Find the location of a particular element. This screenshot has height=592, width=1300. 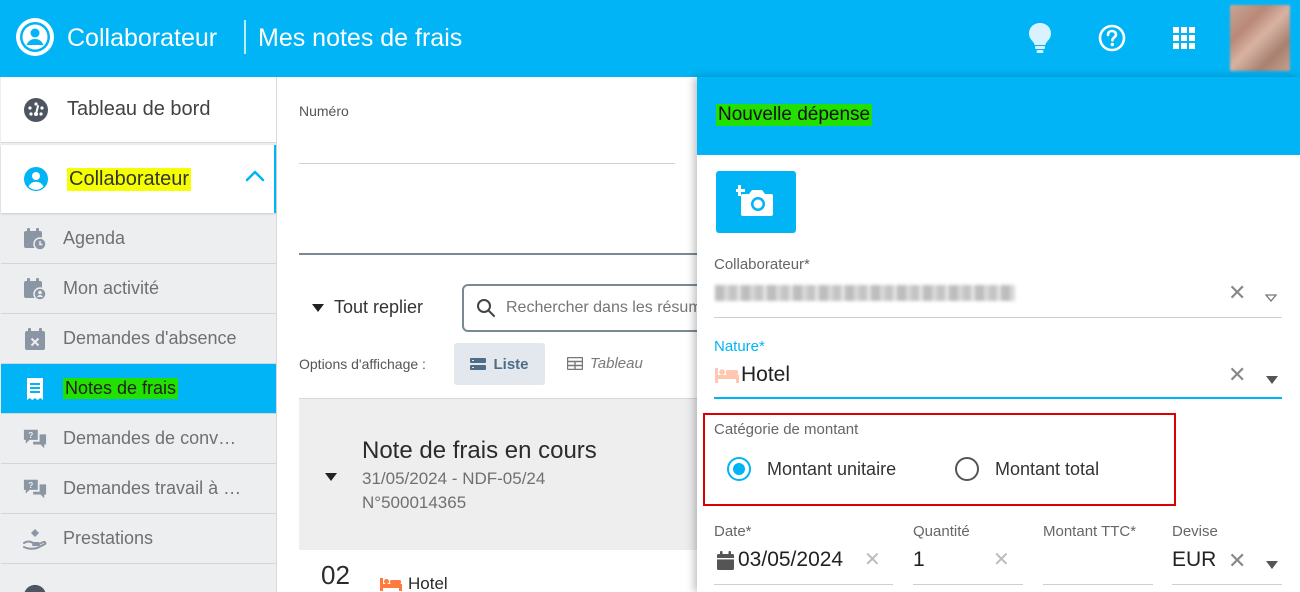

collapse-all-toggle: Tout replier is located at coordinates (367, 307).